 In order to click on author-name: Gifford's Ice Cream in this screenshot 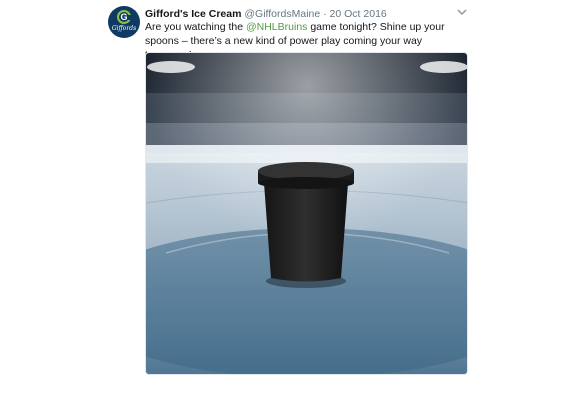, I will do `click(193, 14)`.